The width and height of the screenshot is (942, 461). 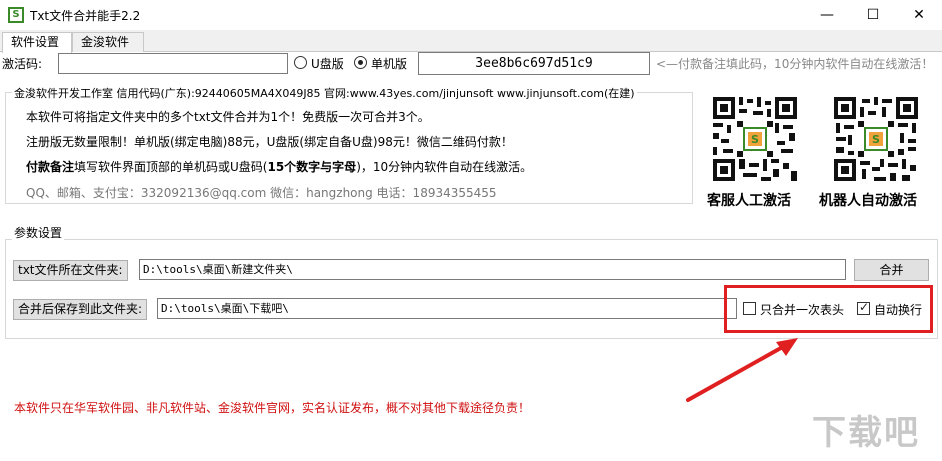 What do you see at coordinates (70, 270) in the screenshot?
I see `source-folder-button: txt文件所在文件夹:` at bounding box center [70, 270].